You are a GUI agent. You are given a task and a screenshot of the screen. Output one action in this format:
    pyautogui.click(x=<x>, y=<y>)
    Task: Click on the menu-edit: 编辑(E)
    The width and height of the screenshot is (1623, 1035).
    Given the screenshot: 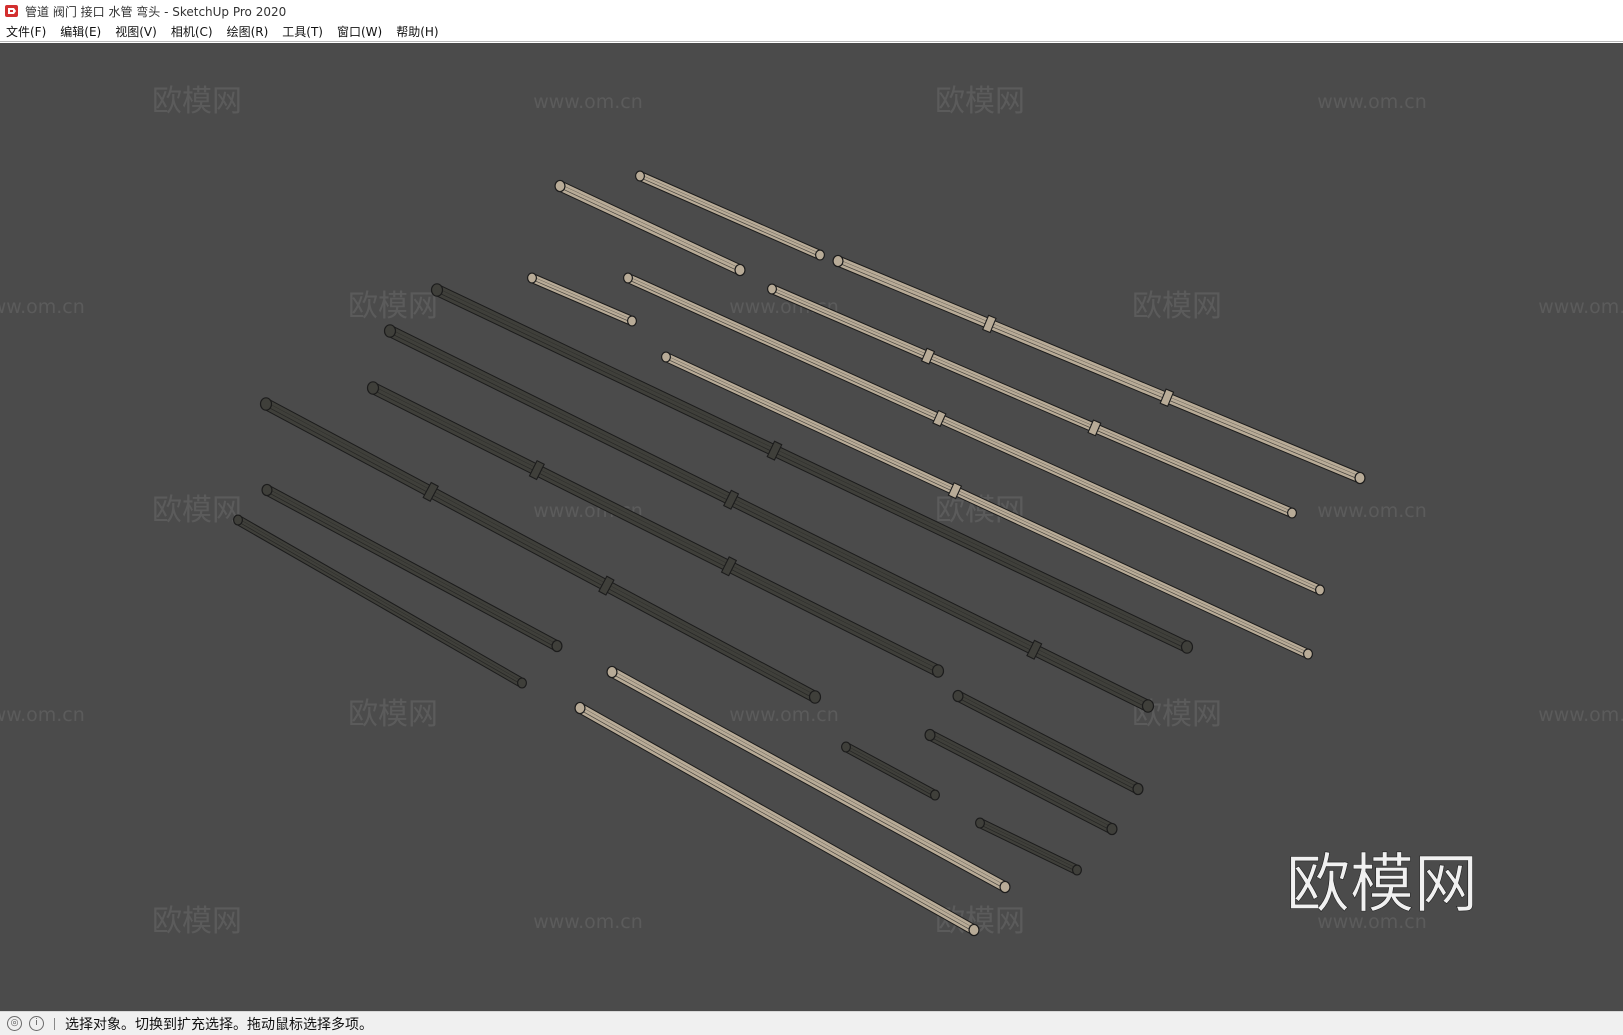 What is the action you would take?
    pyautogui.click(x=80, y=32)
    